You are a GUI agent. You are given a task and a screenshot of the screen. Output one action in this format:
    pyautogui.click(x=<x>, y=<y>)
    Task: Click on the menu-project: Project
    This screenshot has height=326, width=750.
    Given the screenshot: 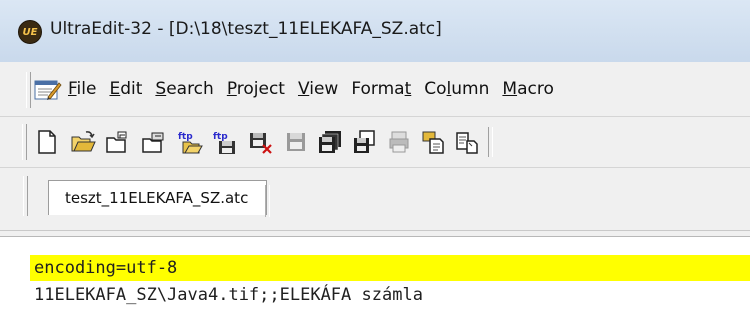 What is the action you would take?
    pyautogui.click(x=256, y=89)
    